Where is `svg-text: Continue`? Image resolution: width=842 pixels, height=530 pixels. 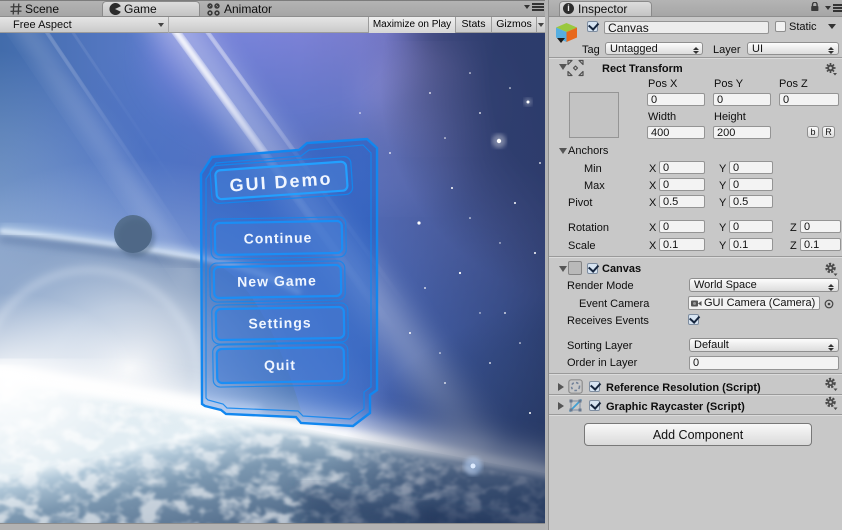 svg-text: Continue is located at coordinates (278, 237).